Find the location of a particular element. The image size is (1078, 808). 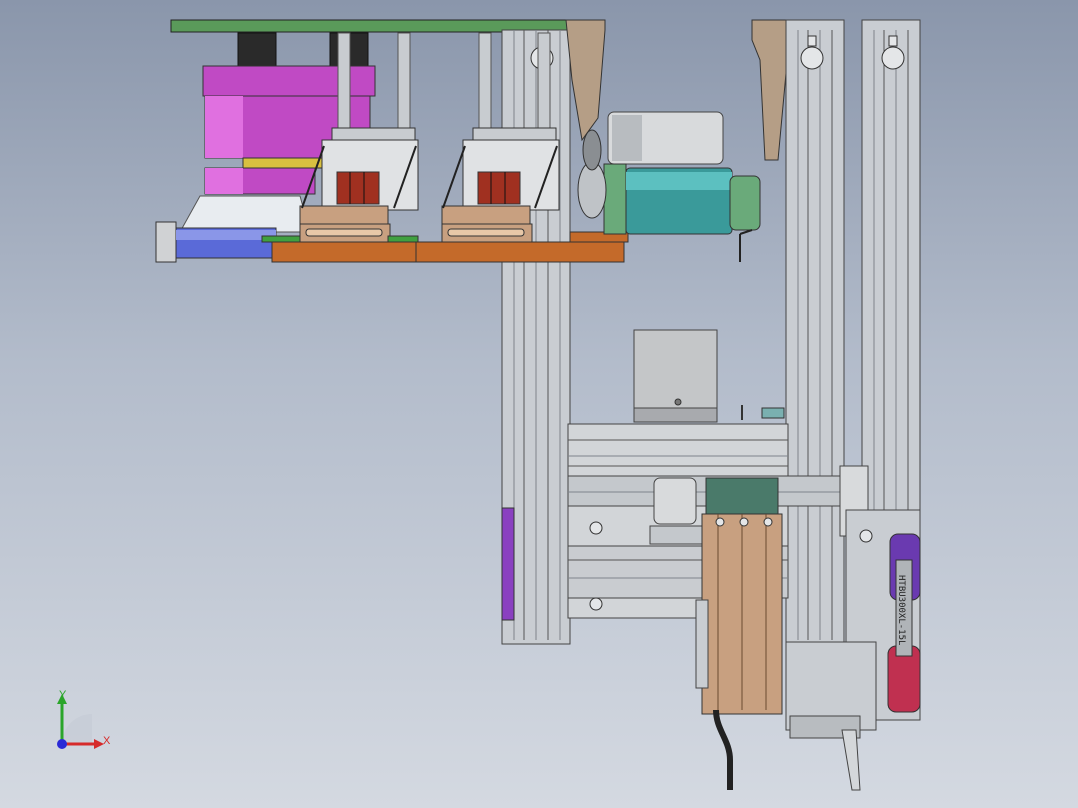

lower-motor is located at coordinates (831, 716).